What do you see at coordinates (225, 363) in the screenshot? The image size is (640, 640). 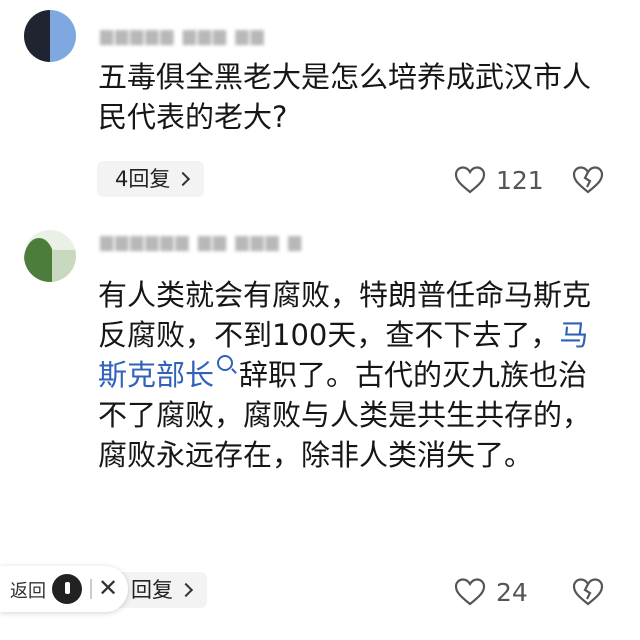 I see `search-icon` at bounding box center [225, 363].